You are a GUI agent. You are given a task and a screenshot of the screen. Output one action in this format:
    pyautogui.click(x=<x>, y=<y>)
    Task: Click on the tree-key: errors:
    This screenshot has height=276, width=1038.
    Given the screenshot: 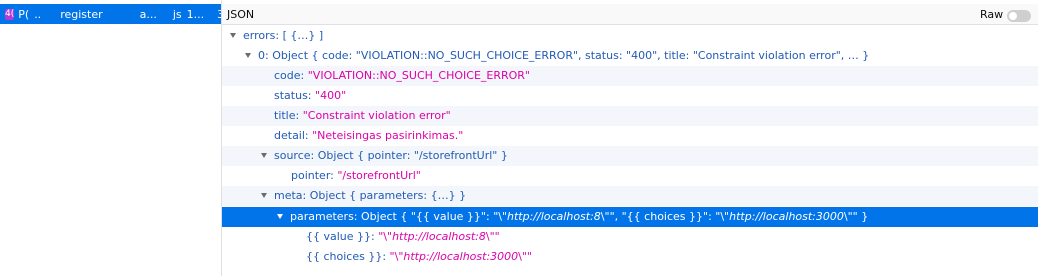 What is the action you would take?
    pyautogui.click(x=261, y=35)
    